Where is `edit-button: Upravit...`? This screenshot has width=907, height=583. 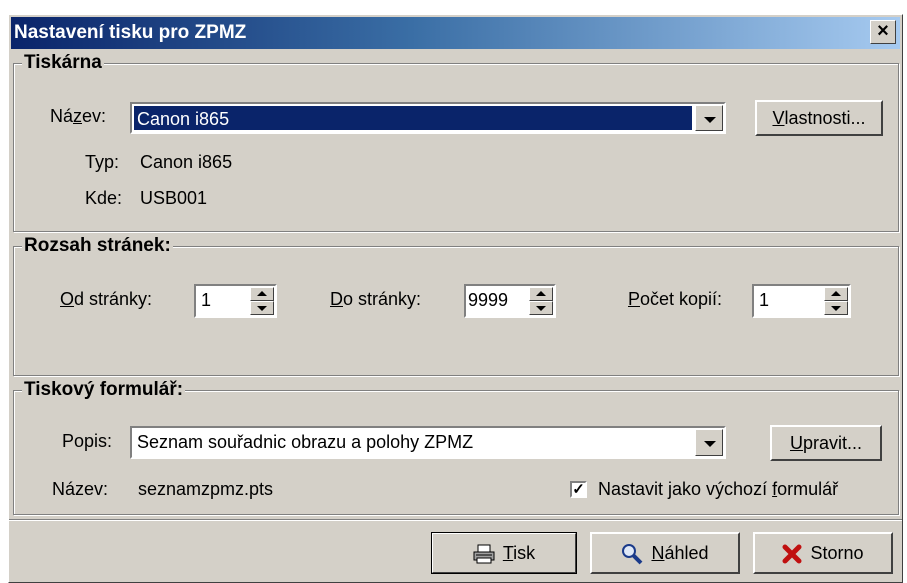 edit-button: Upravit... is located at coordinates (826, 443).